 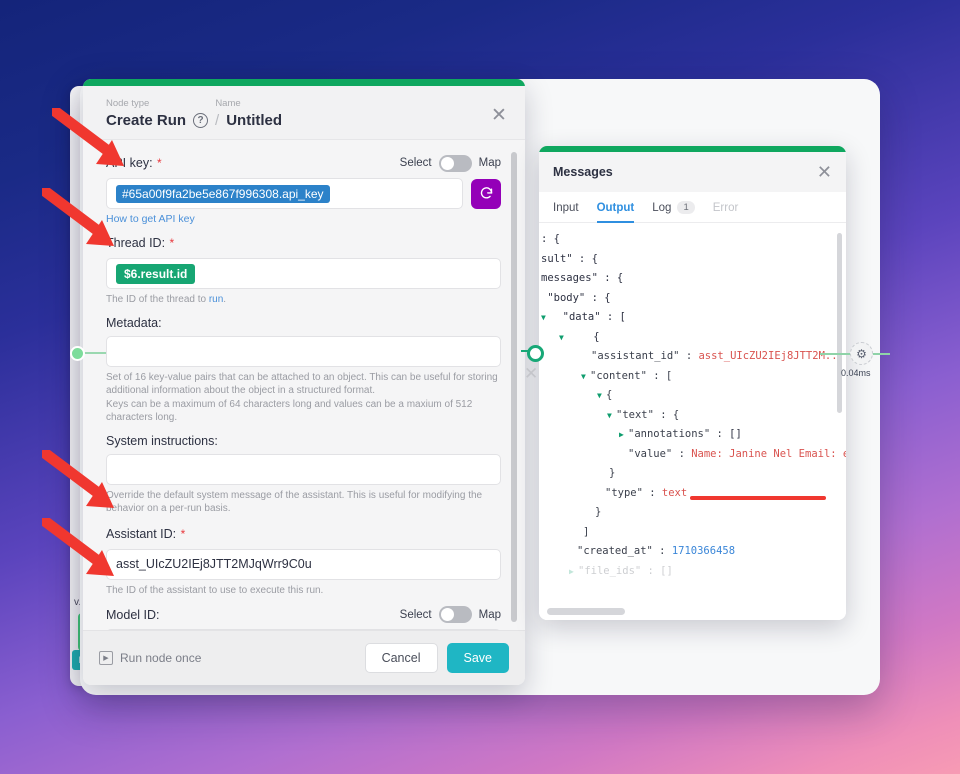 What do you see at coordinates (486, 193) in the screenshot?
I see `refresh-icon` at bounding box center [486, 193].